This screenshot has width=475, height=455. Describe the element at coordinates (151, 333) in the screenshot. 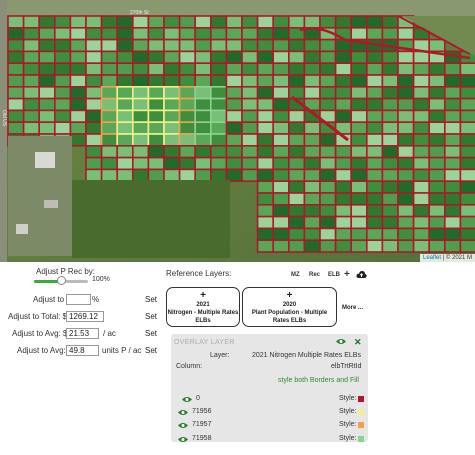

I see `set-button-avg-dollar: Set` at that location.